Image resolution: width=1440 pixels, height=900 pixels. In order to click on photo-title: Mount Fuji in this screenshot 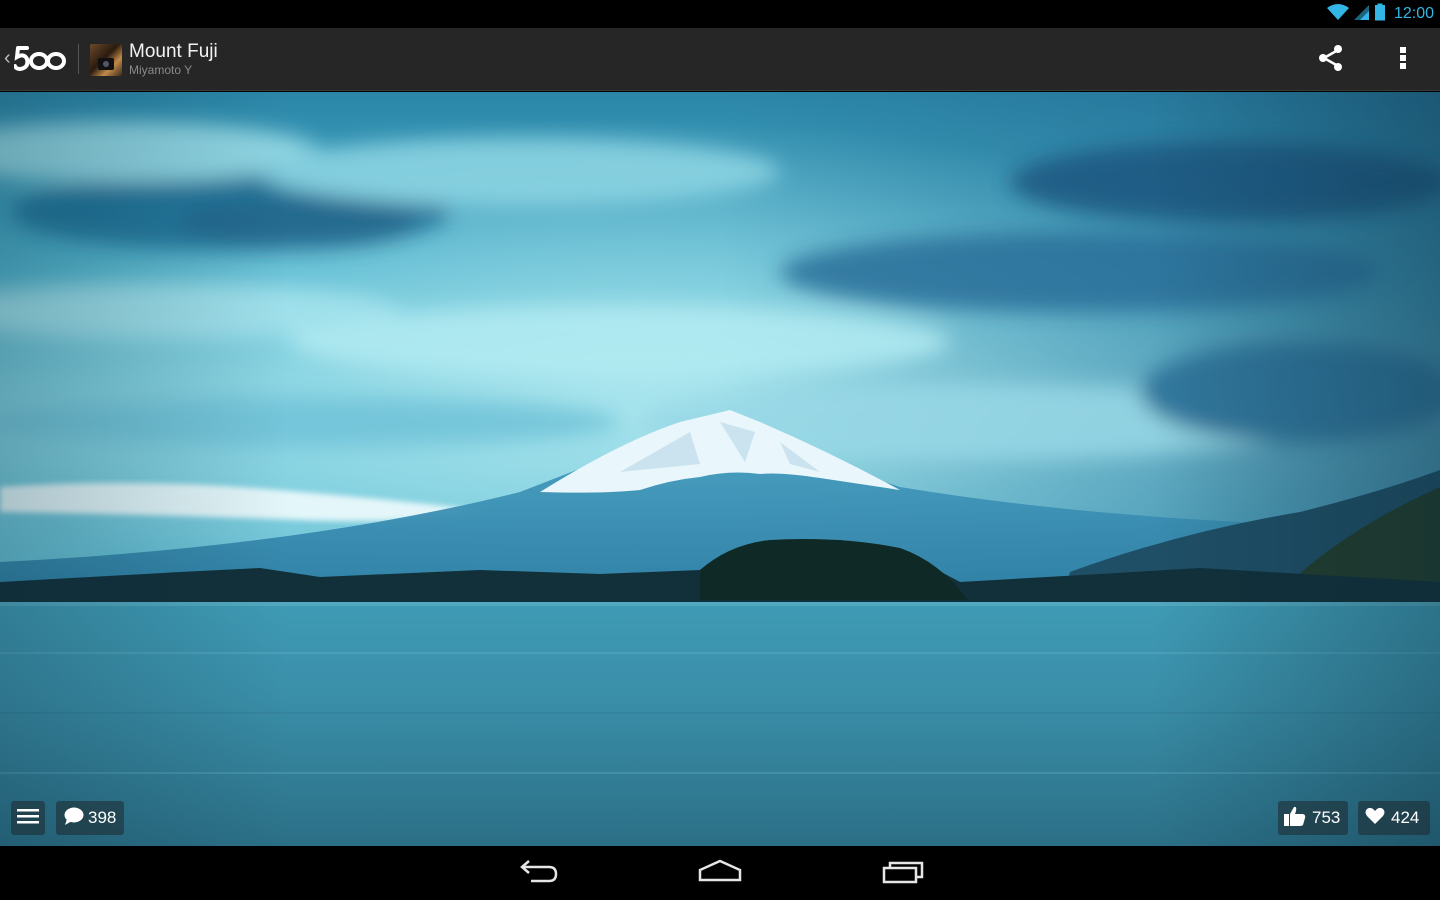, I will do `click(173, 51)`.